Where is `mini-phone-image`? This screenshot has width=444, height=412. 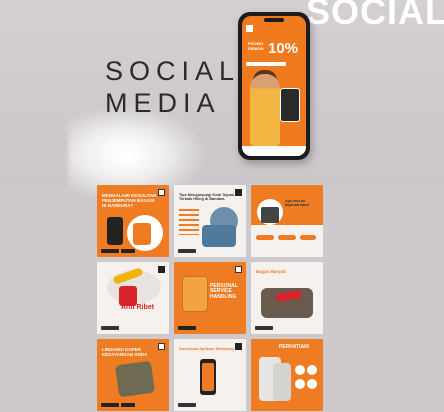 mini-phone-image is located at coordinates (290, 105).